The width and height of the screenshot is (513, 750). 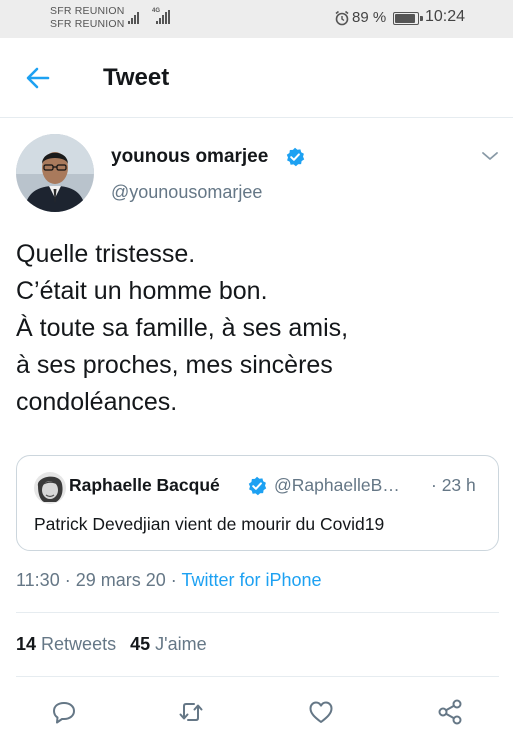 I want to click on likes-label: J'aime, so click(x=181, y=644).